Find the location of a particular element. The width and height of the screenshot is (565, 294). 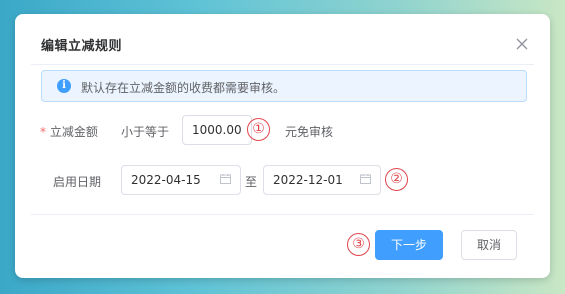

amount-label: * 立减金额 is located at coordinates (69, 131).